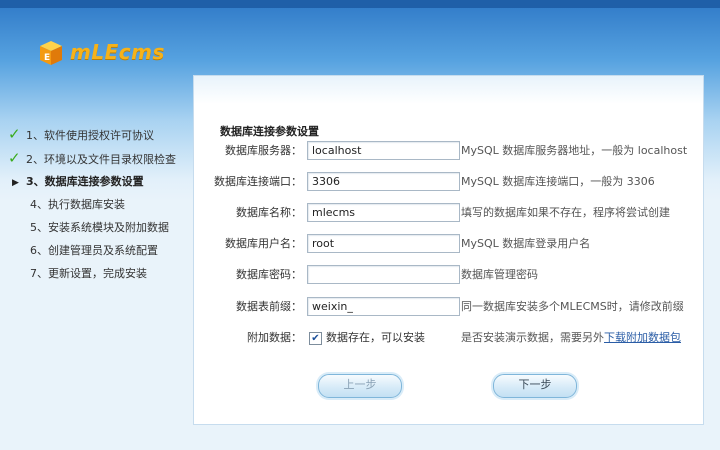 This screenshot has width=720, height=450. What do you see at coordinates (101, 159) in the screenshot?
I see `step-label: 2、环境以及文件目录权限检查` at bounding box center [101, 159].